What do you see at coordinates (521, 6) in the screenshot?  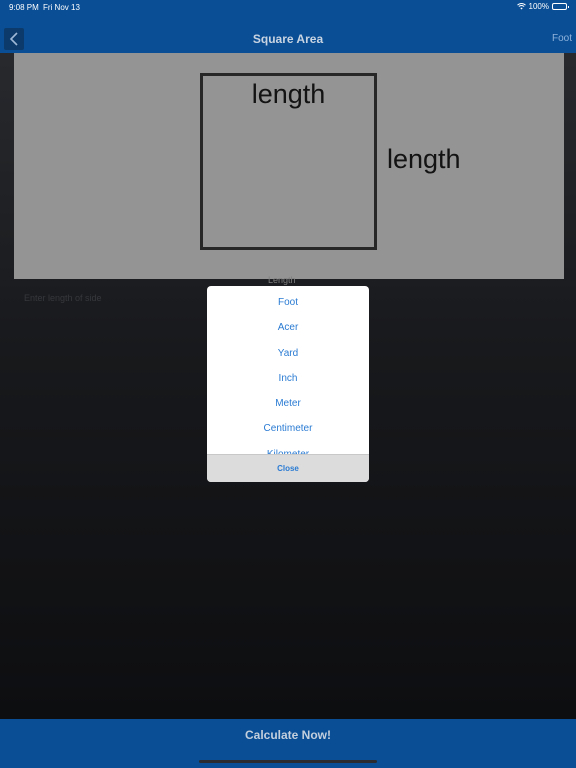 I see `wifi-icon` at bounding box center [521, 6].